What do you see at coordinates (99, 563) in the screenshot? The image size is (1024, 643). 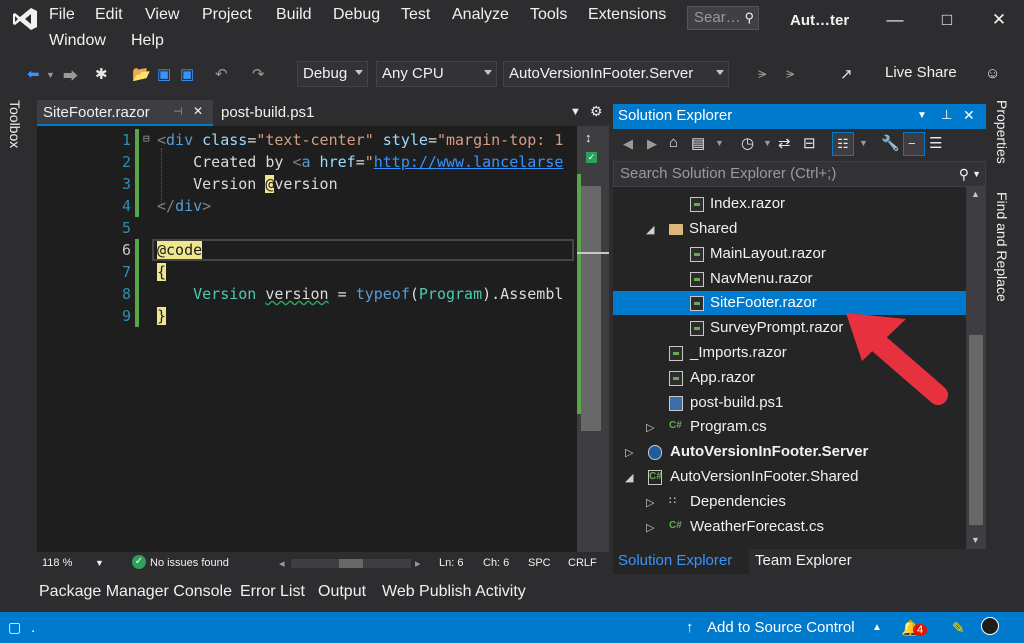 I see `zoom-dropdown-icon: ▼` at bounding box center [99, 563].